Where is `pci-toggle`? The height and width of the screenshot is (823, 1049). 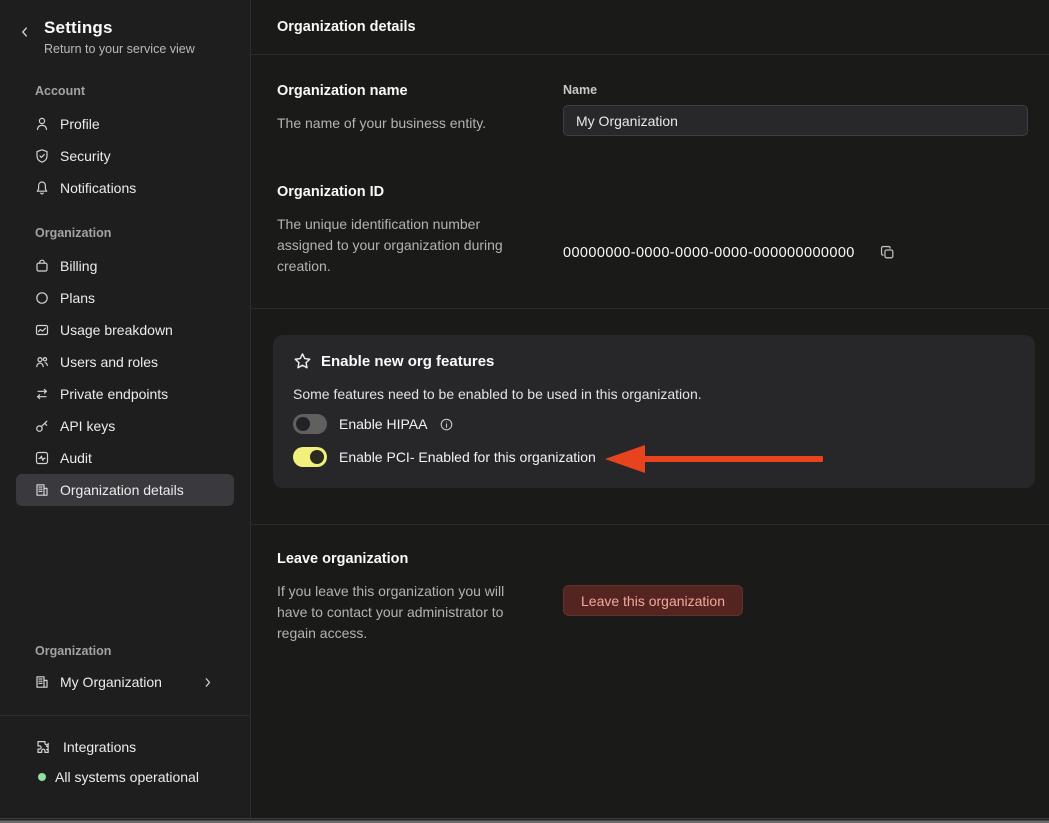 pci-toggle is located at coordinates (310, 457).